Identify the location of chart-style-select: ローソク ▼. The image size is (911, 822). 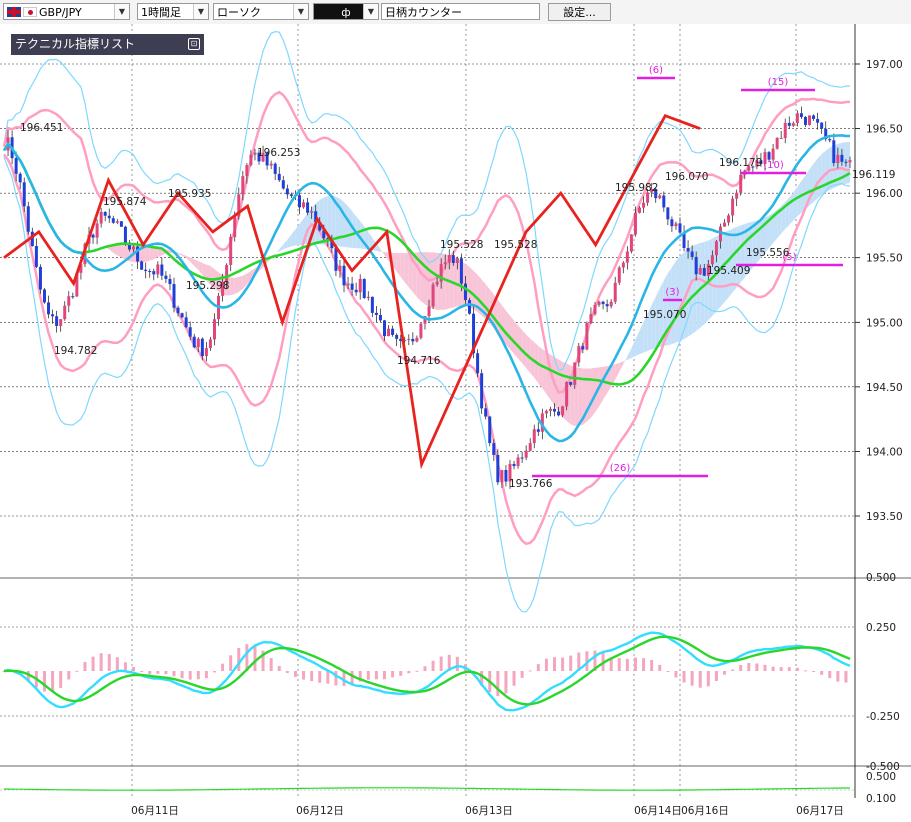
(261, 11).